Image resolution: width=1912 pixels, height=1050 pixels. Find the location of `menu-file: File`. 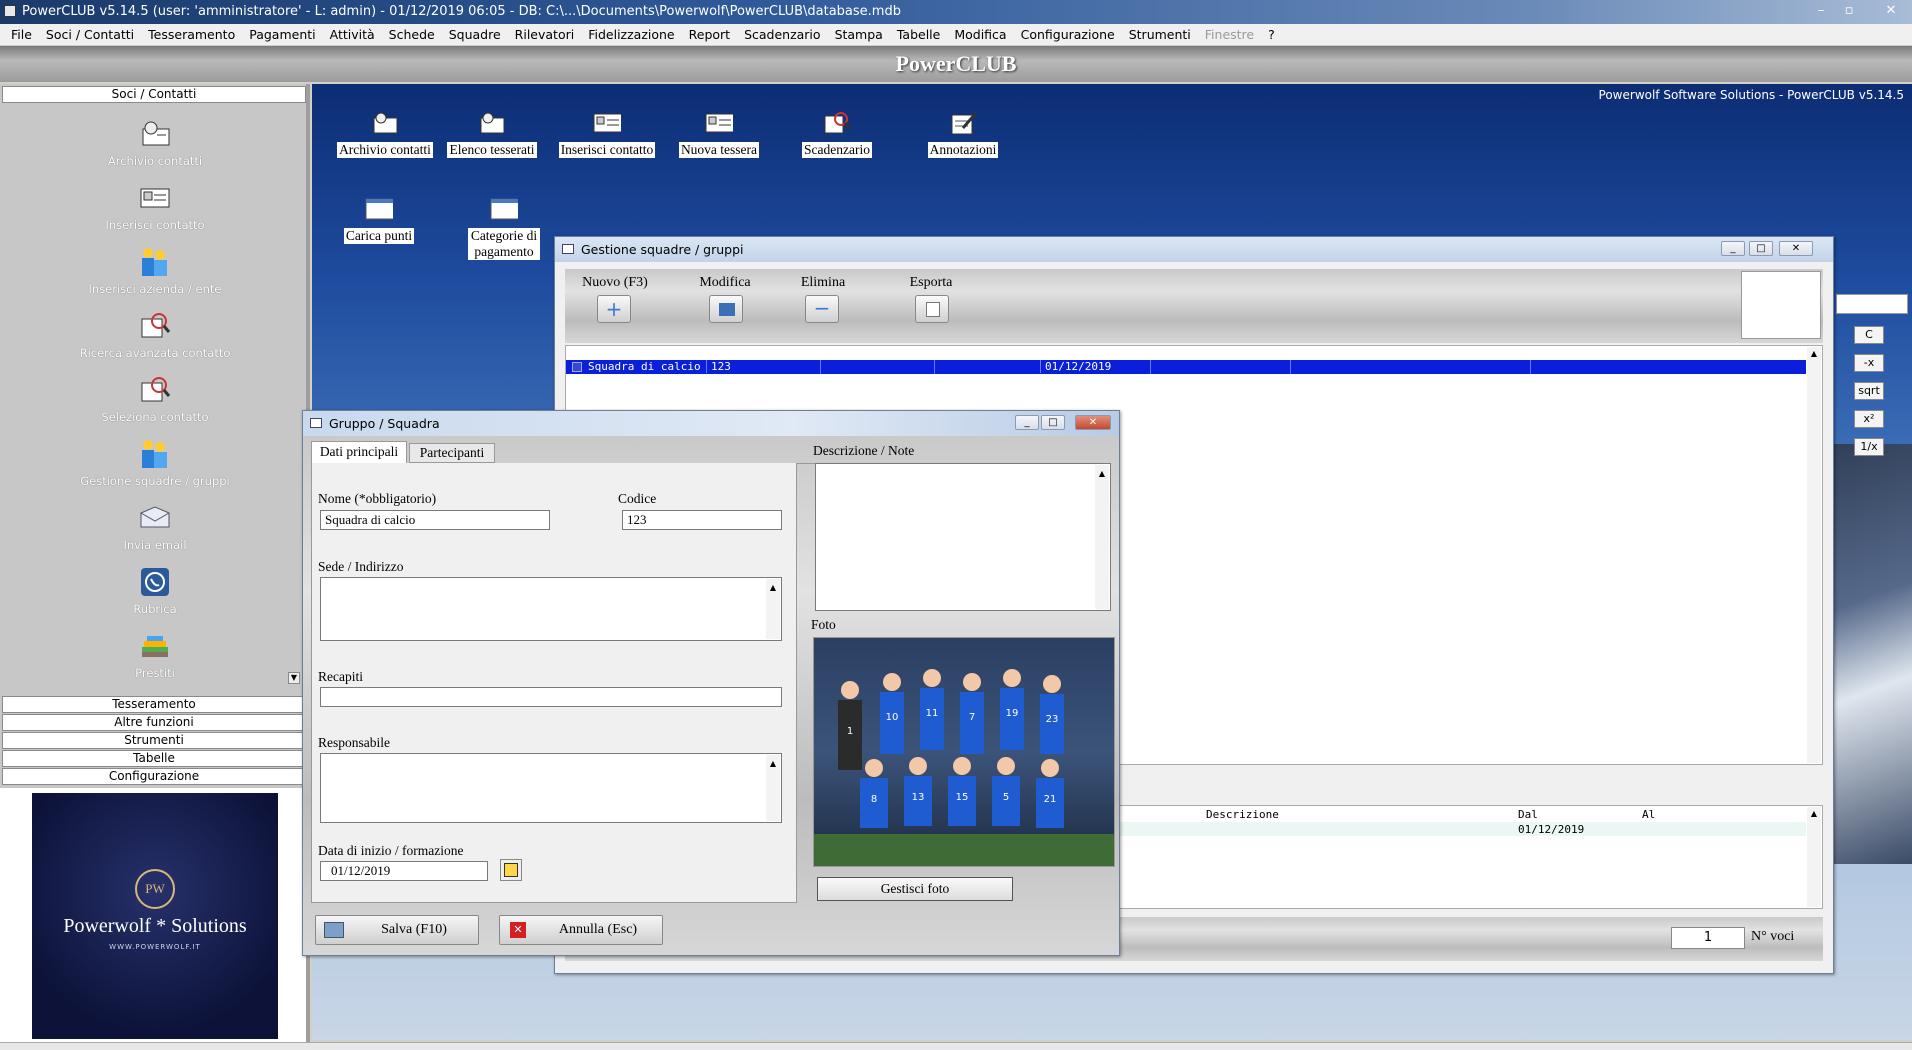

menu-file: File is located at coordinates (21, 34).